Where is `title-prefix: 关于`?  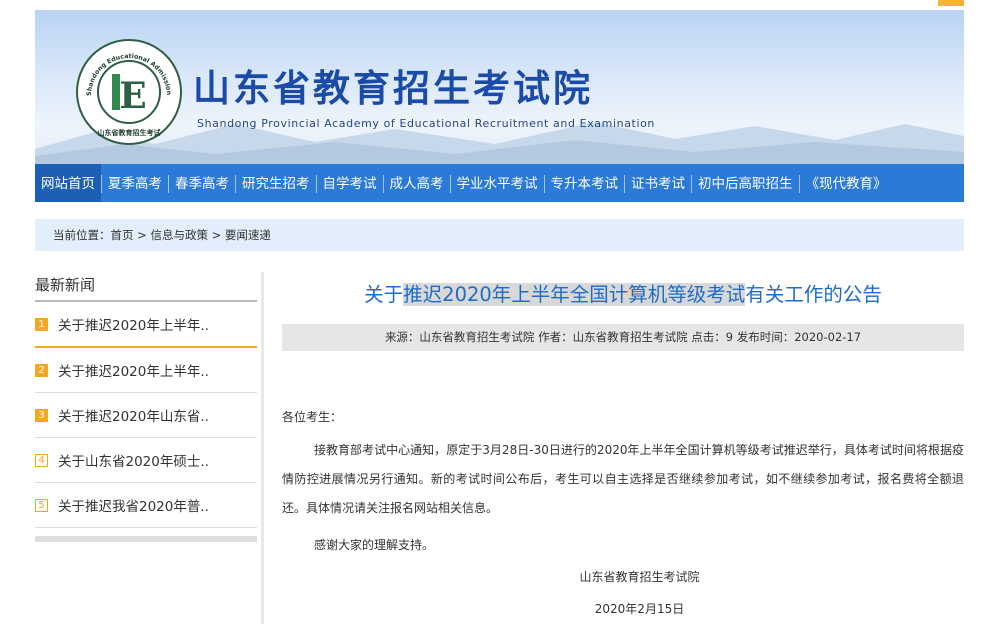 title-prefix: 关于 is located at coordinates (384, 294).